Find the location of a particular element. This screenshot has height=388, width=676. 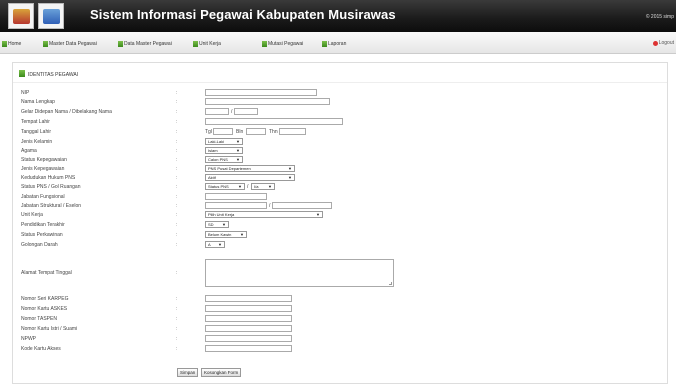

row-status-perkawinan: Status Perkawinan : Belum Kawin ▼ is located at coordinates (340, 235).